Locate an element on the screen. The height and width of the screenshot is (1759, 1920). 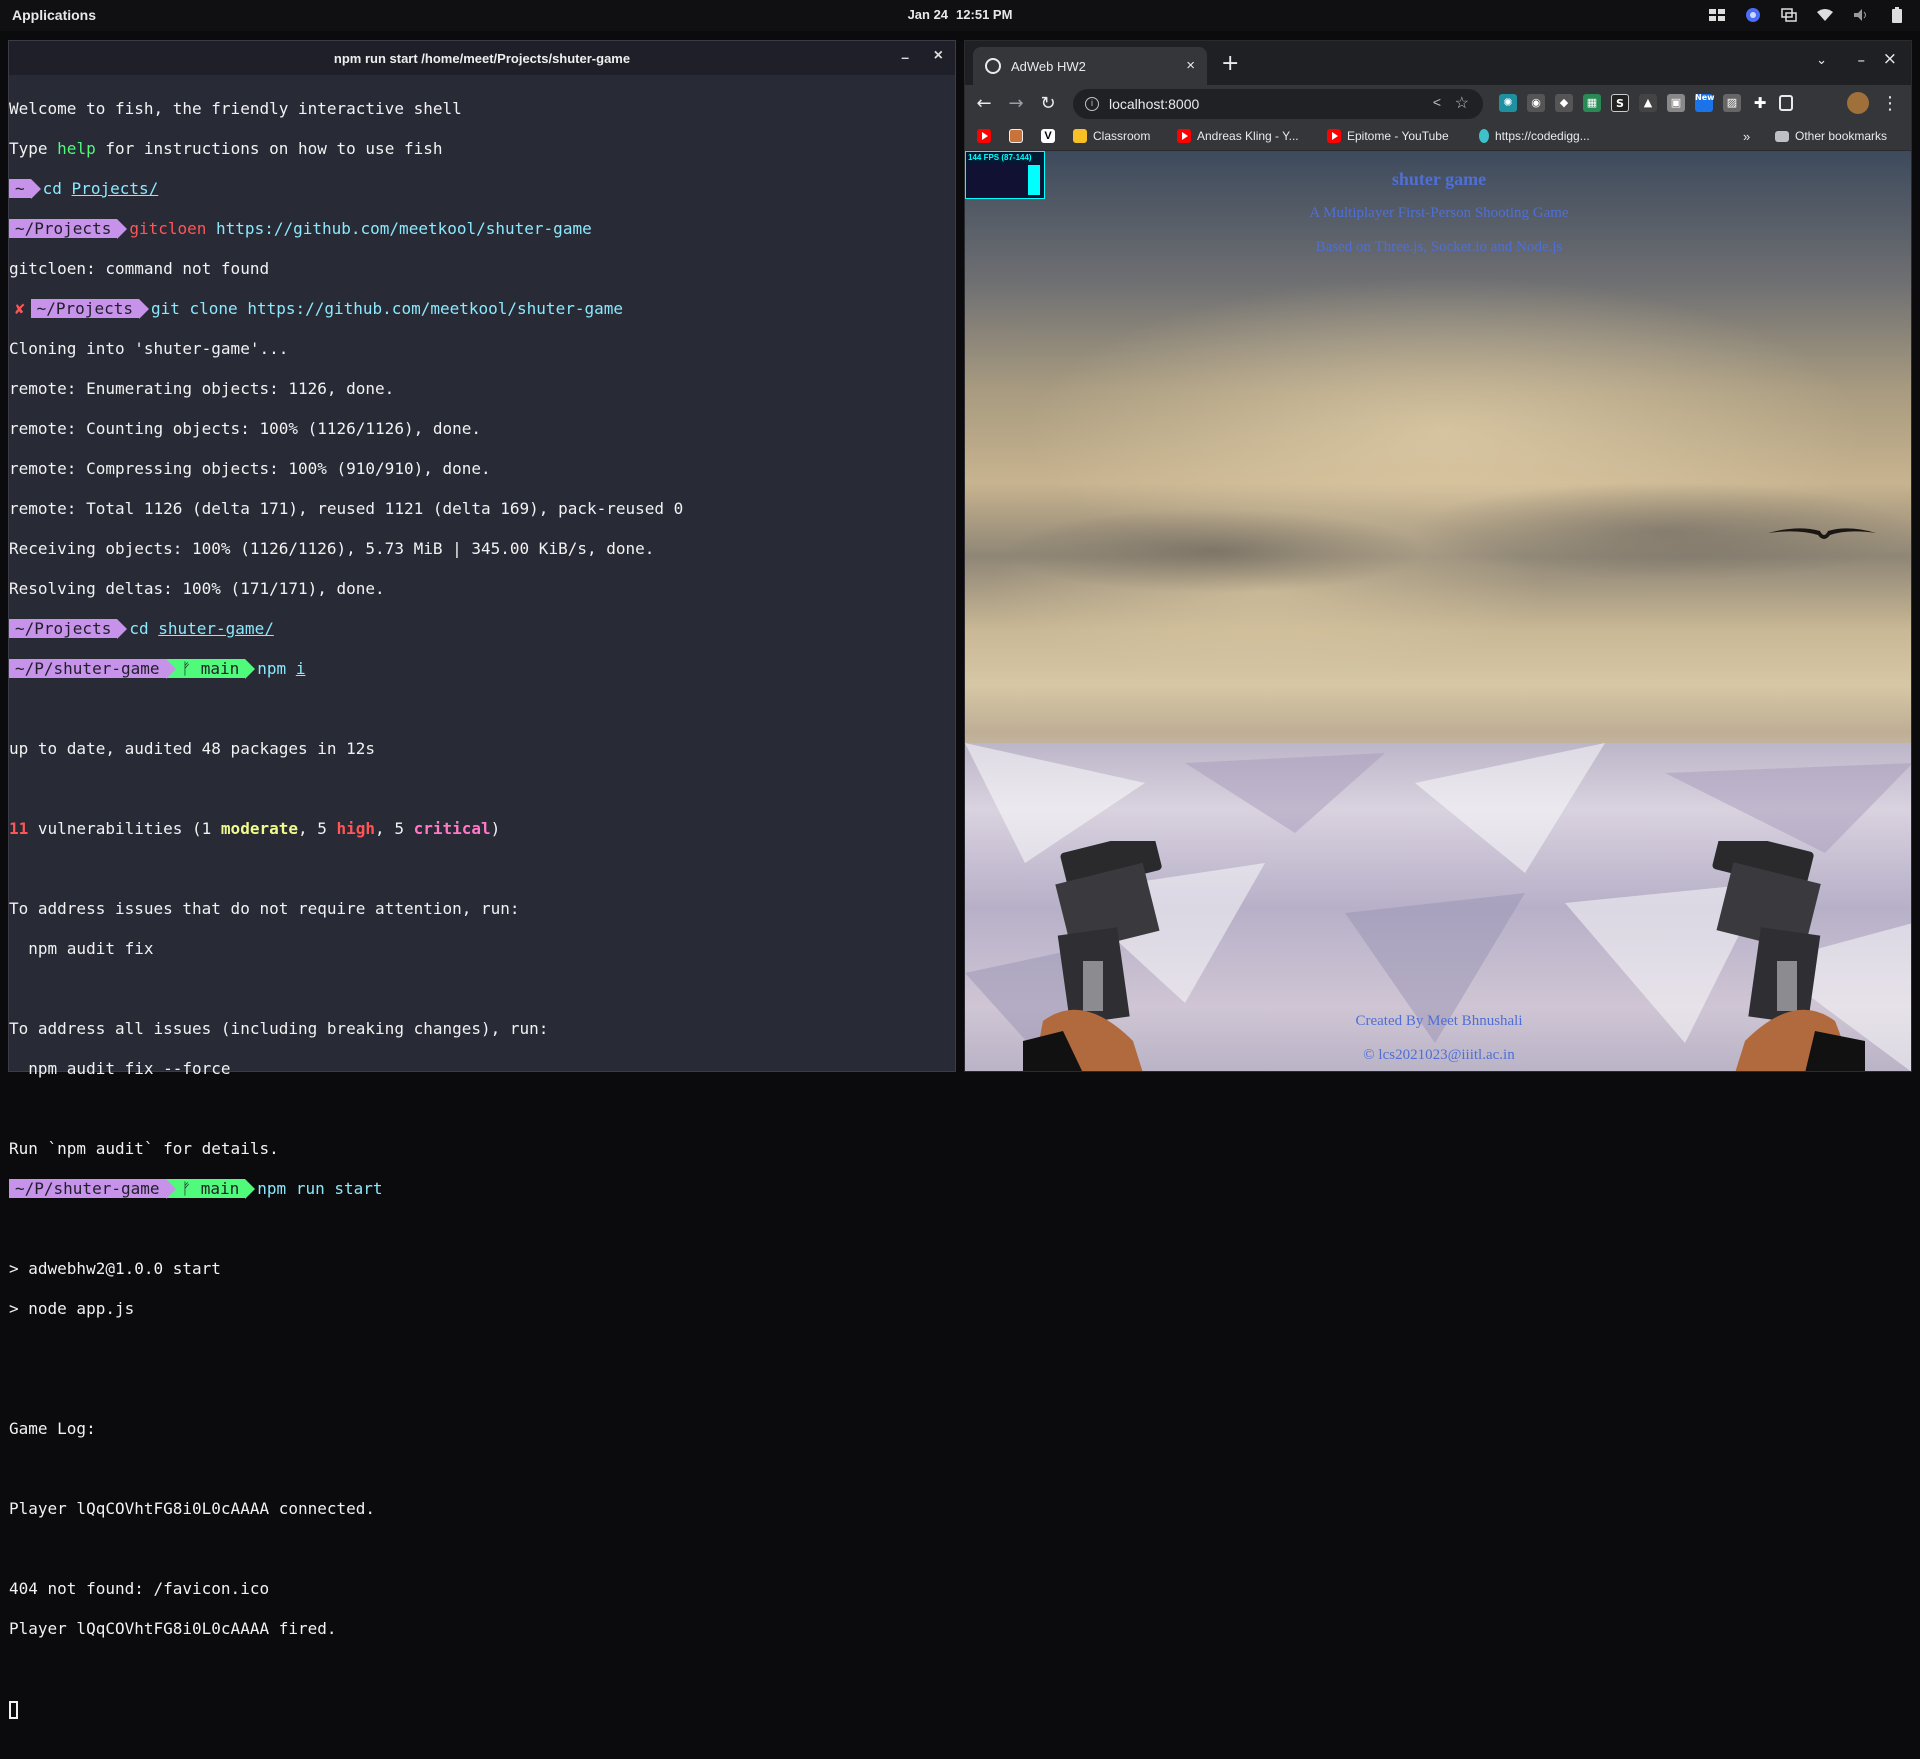
terminal-line: Game Log: is located at coordinates (52, 1428).